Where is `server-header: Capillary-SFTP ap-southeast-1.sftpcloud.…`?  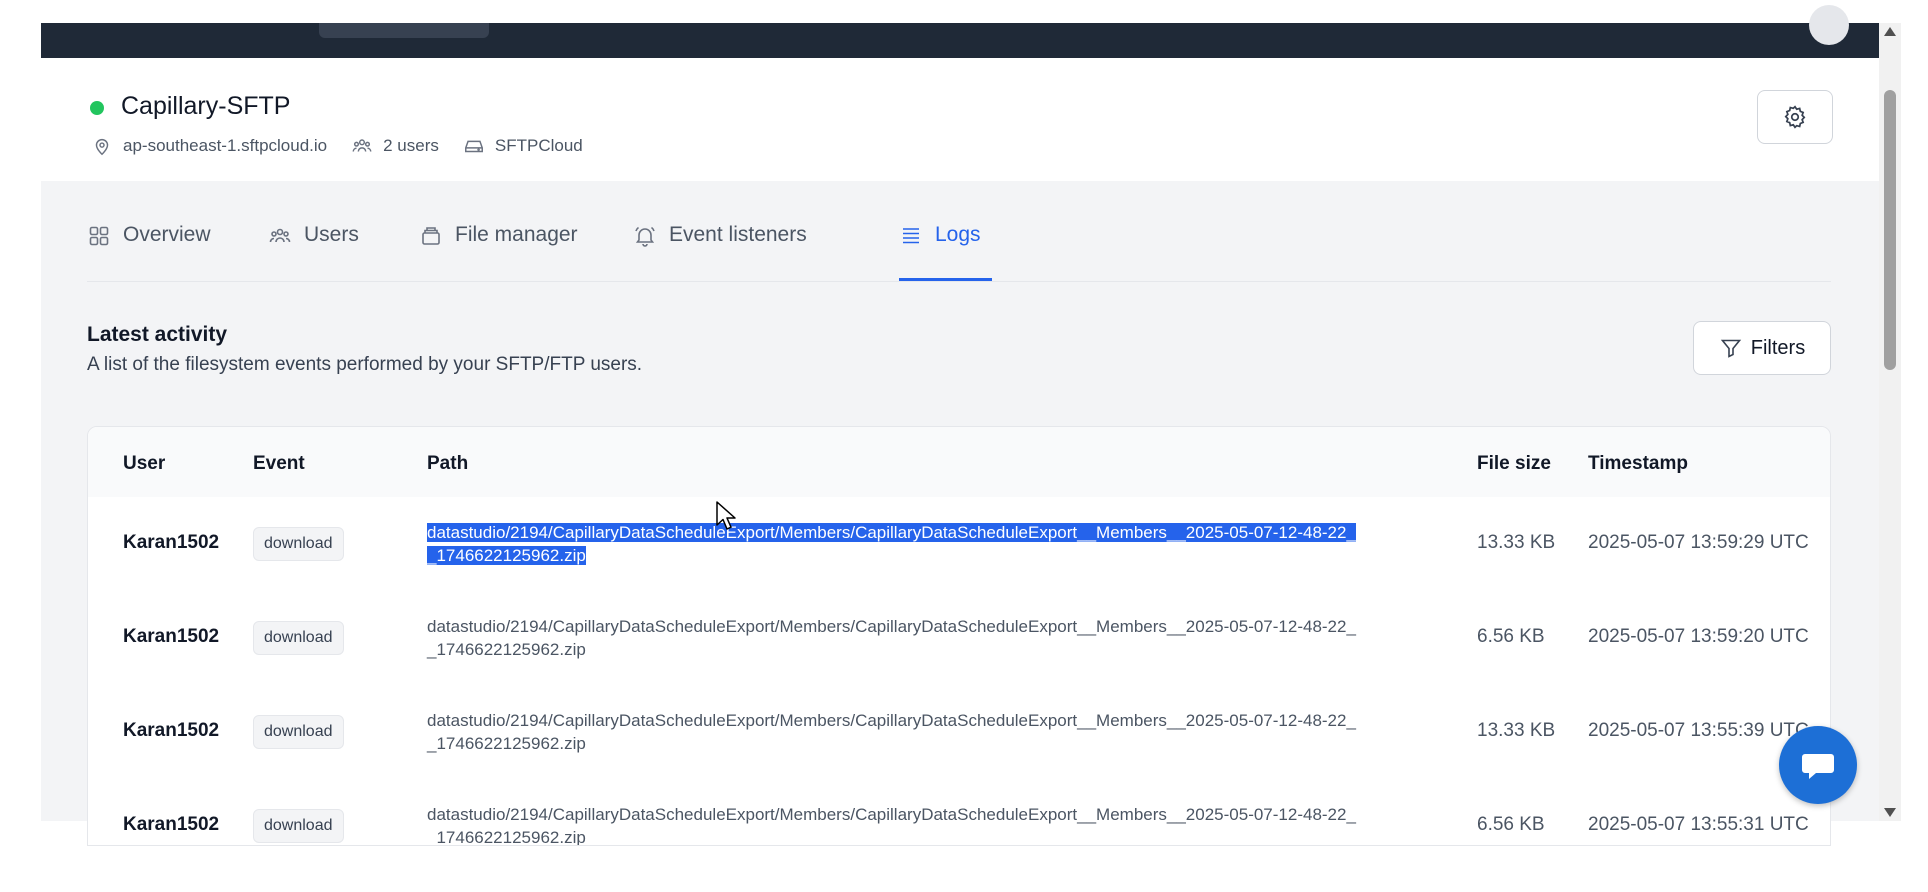 server-header: Capillary-SFTP ap-southeast-1.sftpcloud.… is located at coordinates (960, 120).